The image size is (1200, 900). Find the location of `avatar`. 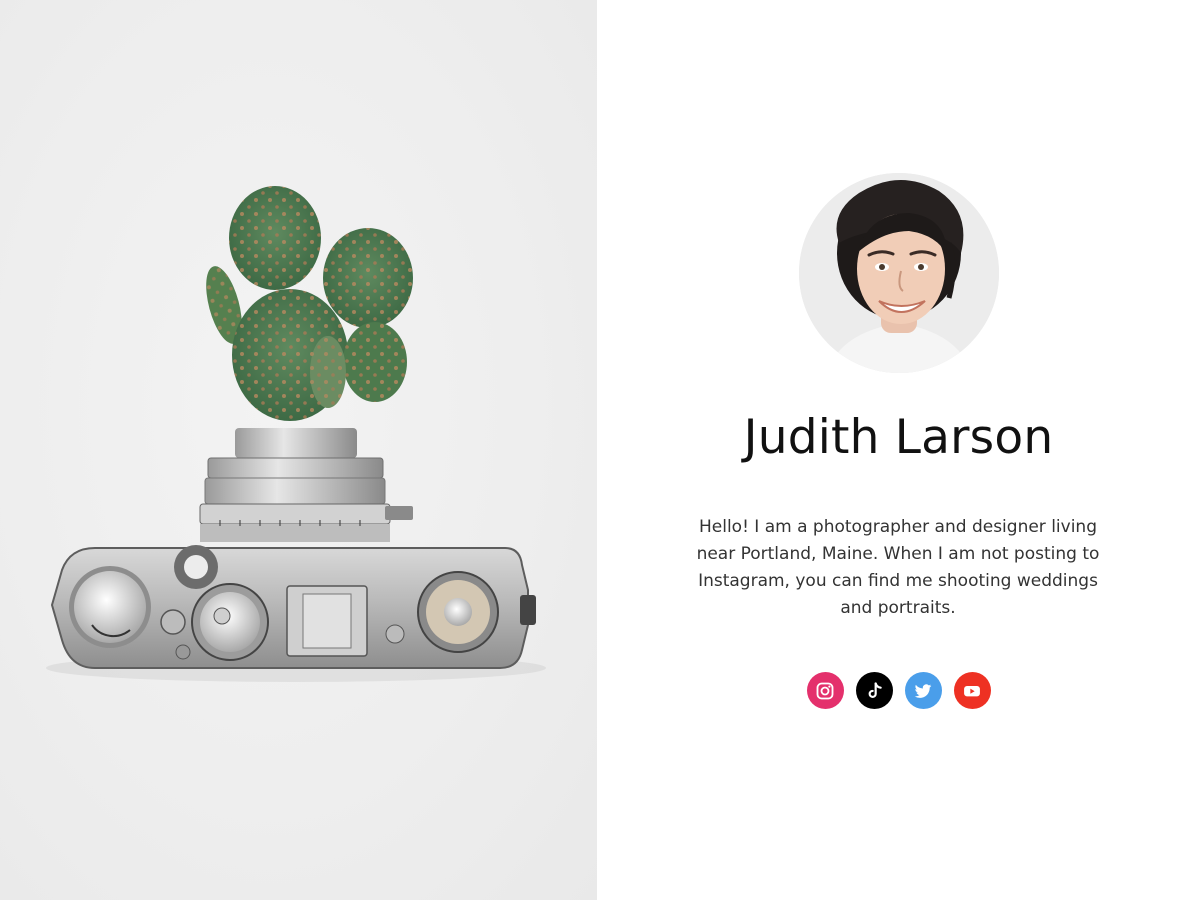

avatar is located at coordinates (899, 273).